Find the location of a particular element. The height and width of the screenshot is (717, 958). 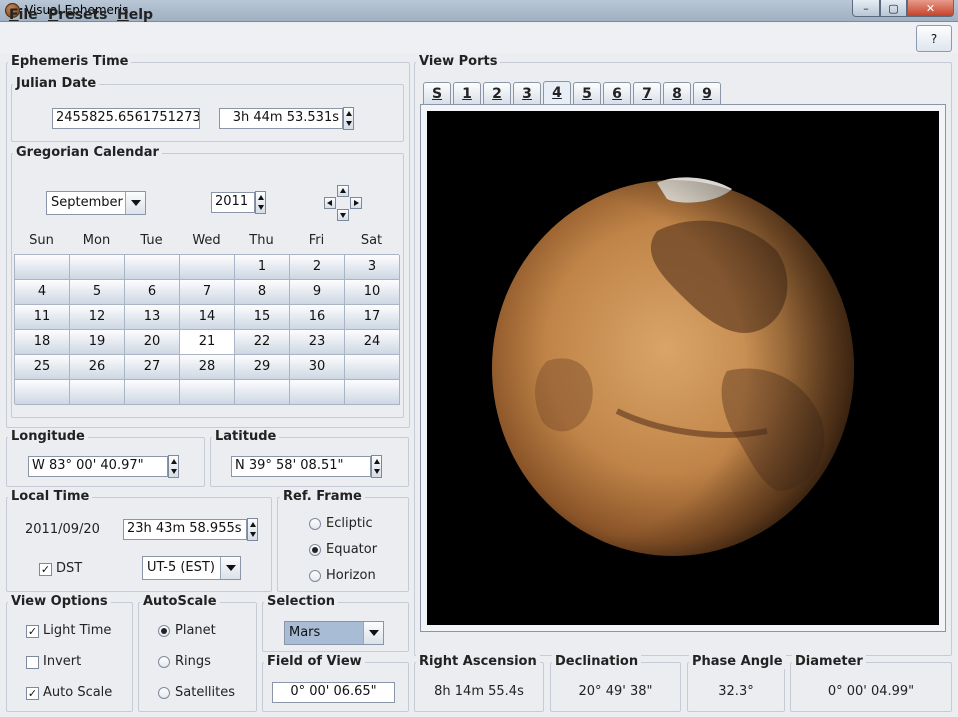

diameter-value: 0° 00' 04.99" is located at coordinates (871, 691).